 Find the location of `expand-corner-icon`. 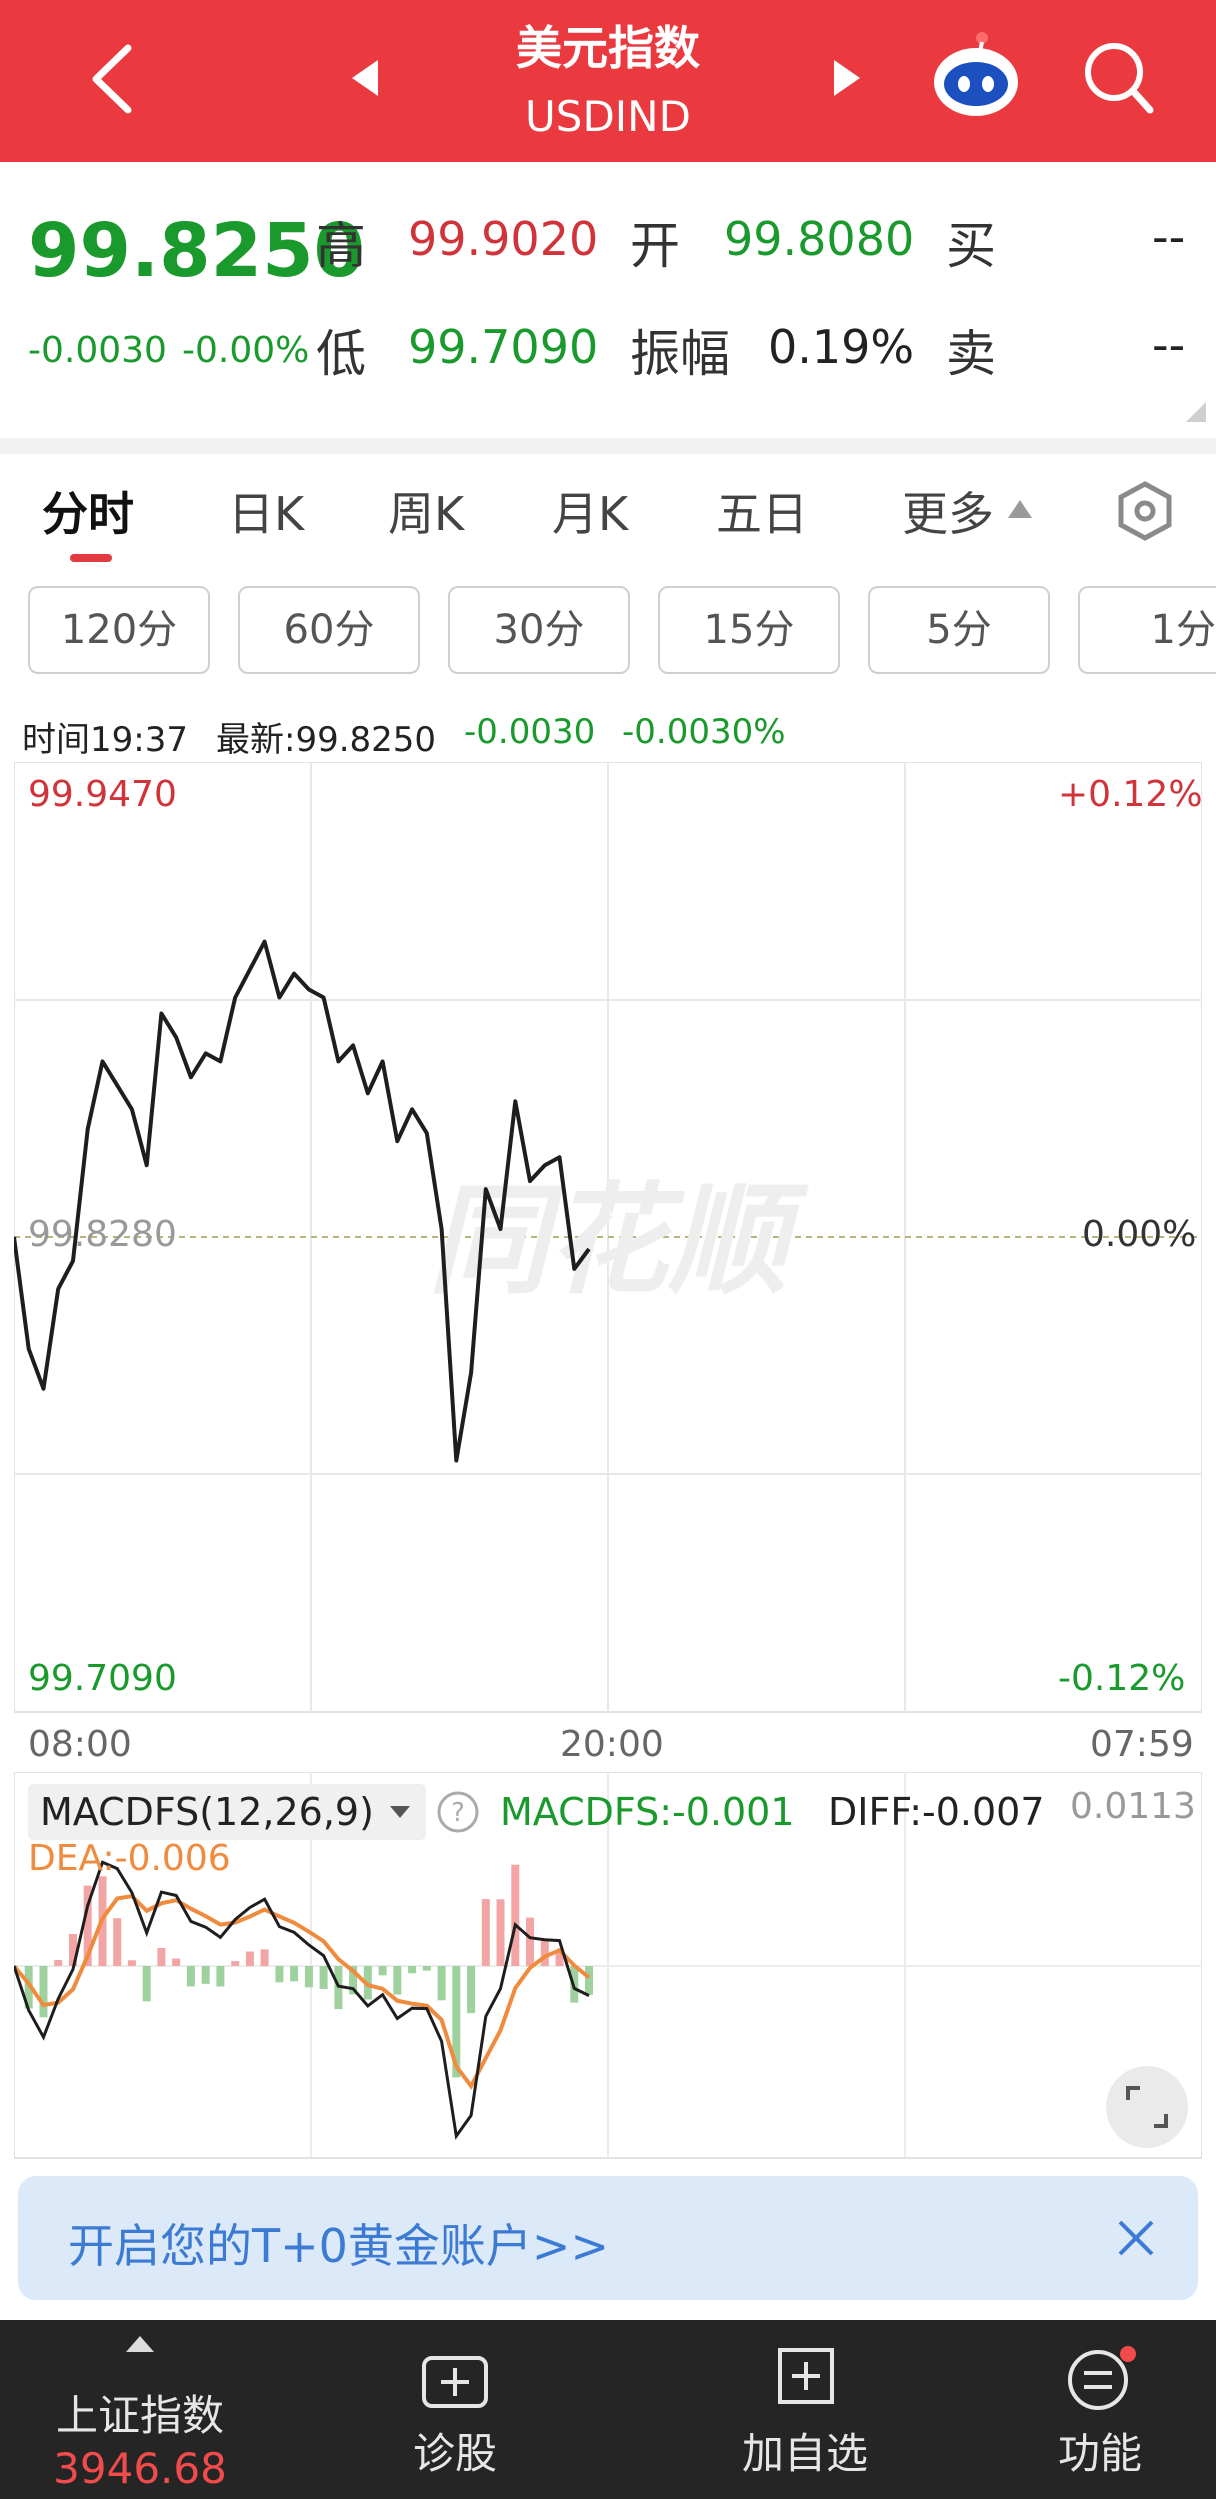

expand-corner-icon is located at coordinates (1196, 412).